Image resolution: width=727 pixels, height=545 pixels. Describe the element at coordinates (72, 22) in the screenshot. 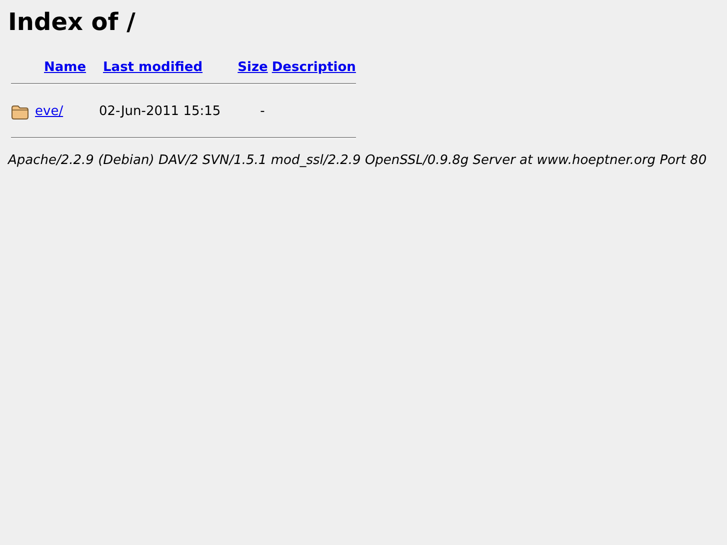

I see `page-title: Index of /` at that location.